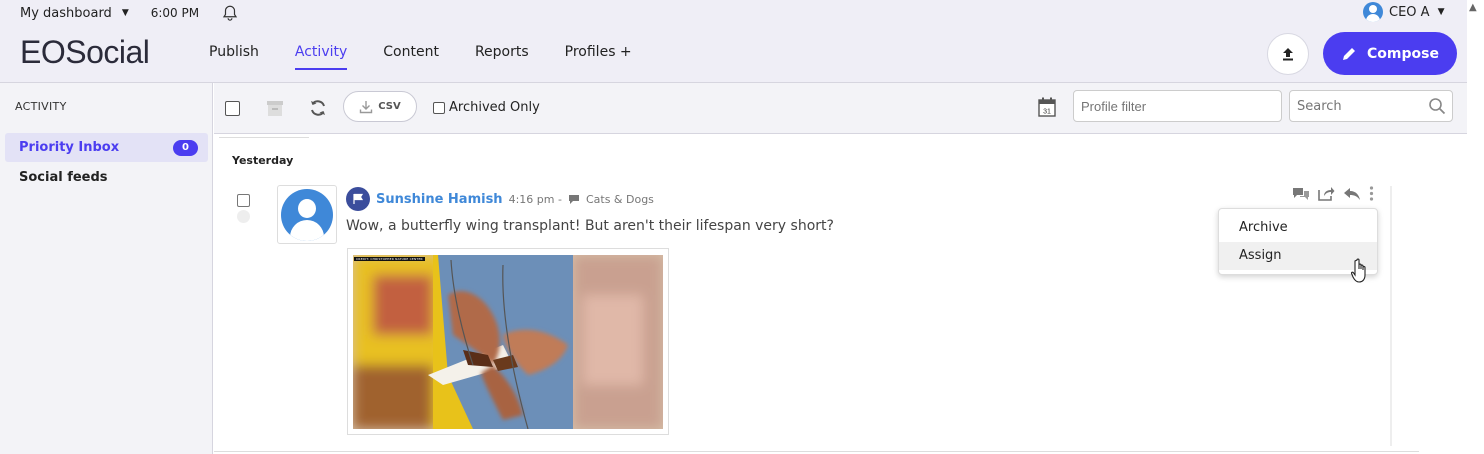 This screenshot has height=454, width=1484. I want to click on nav-publish: Publish, so click(234, 57).